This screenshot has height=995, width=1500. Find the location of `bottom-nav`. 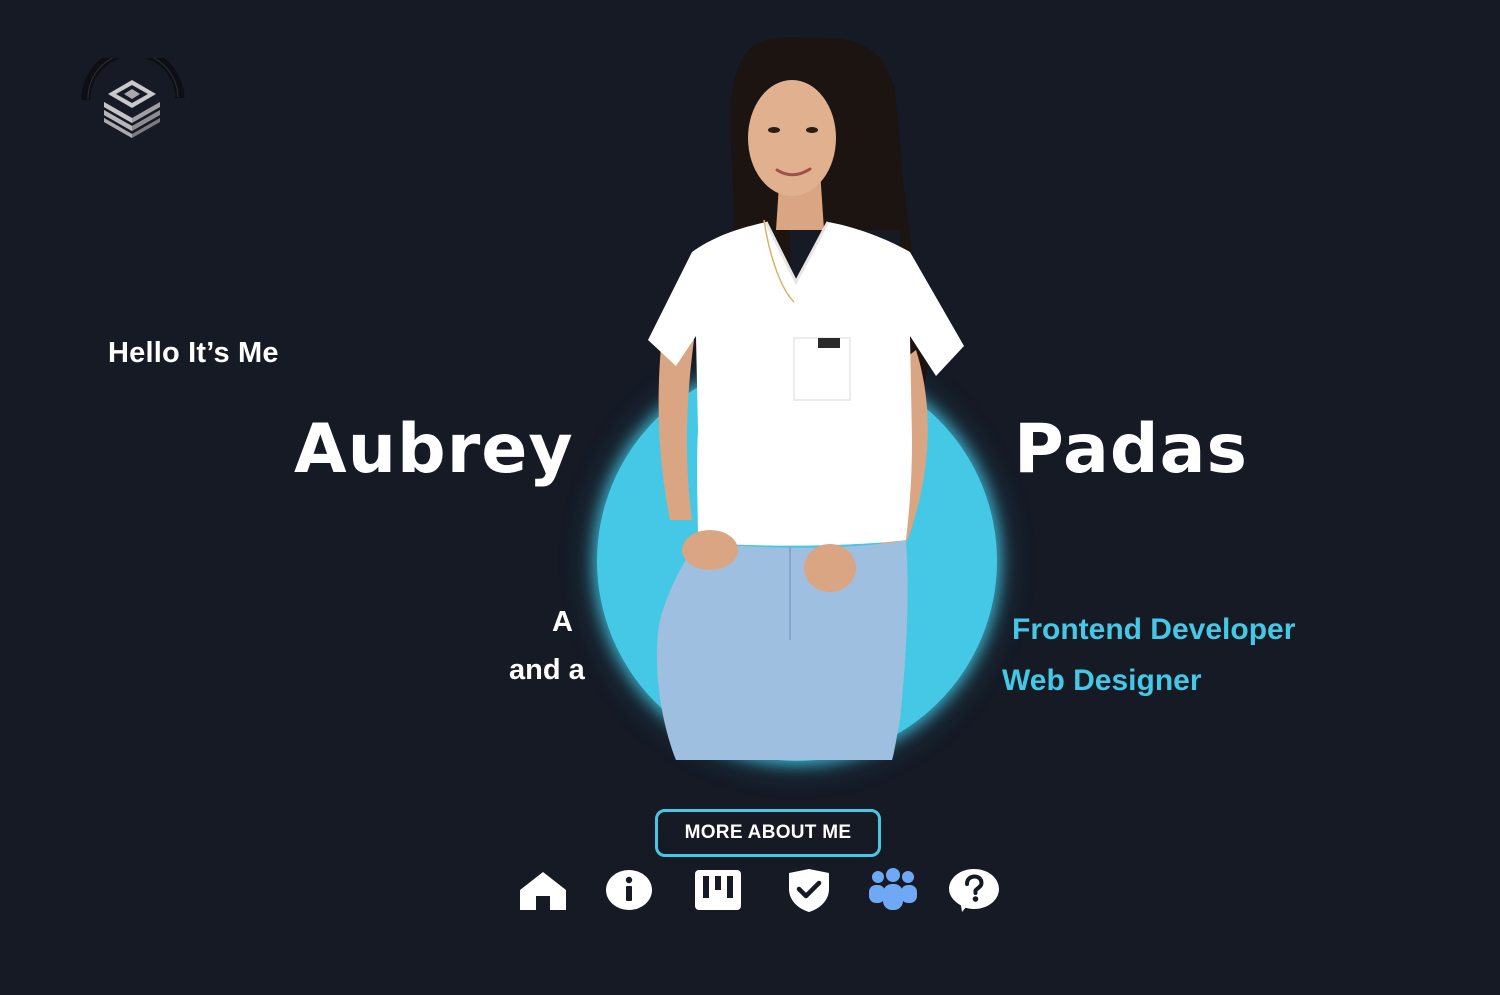

bottom-nav is located at coordinates (750, 891).